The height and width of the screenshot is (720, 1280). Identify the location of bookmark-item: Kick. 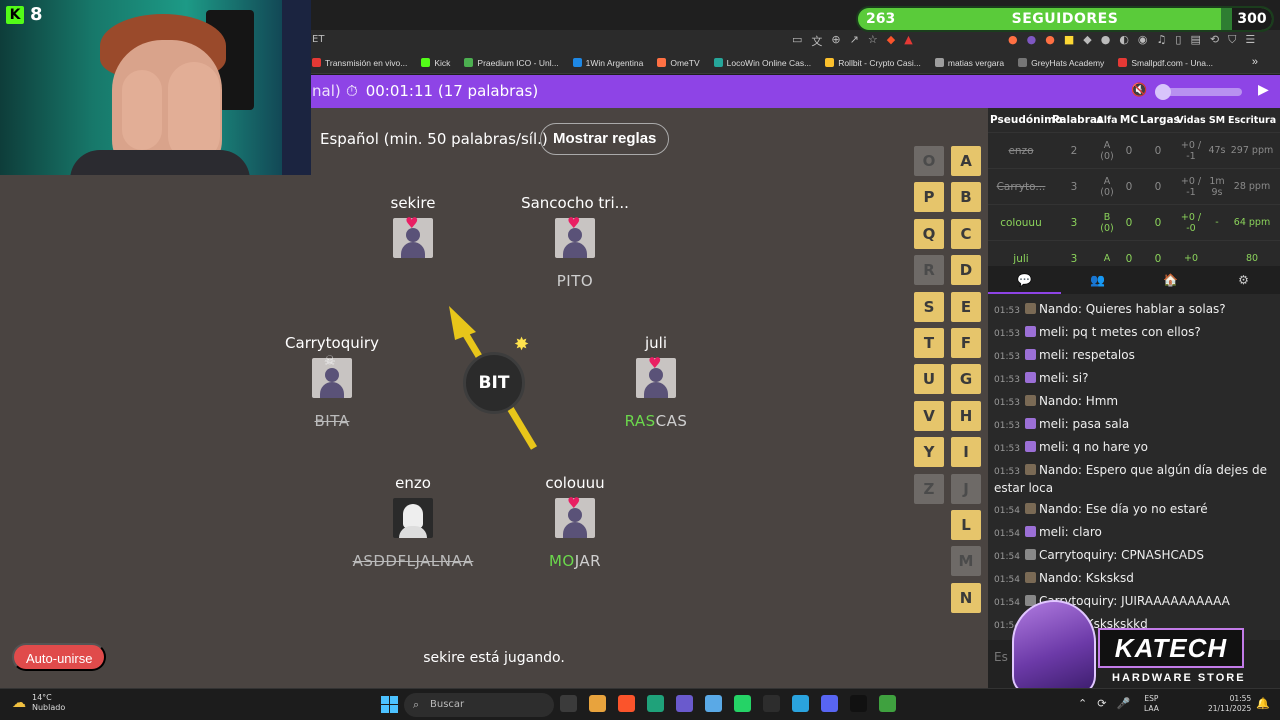
(435, 63).